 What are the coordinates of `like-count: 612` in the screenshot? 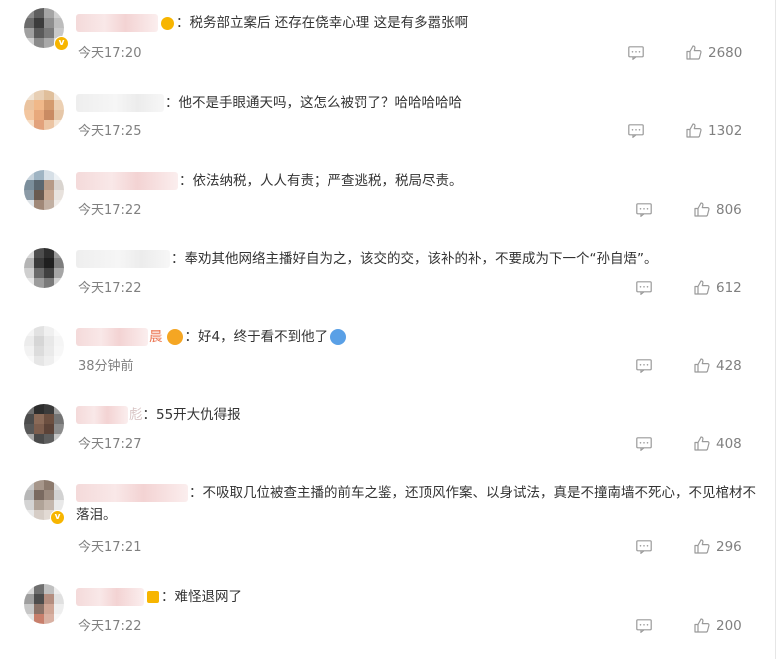 It's located at (729, 288).